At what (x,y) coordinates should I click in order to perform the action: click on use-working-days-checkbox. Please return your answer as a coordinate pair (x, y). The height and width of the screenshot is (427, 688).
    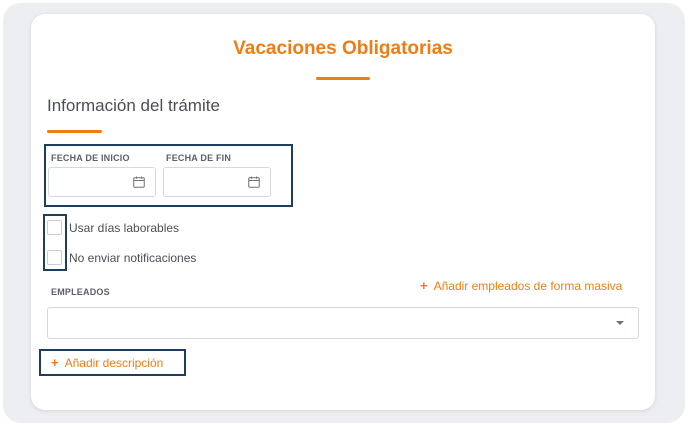
    Looking at the image, I should click on (54, 227).